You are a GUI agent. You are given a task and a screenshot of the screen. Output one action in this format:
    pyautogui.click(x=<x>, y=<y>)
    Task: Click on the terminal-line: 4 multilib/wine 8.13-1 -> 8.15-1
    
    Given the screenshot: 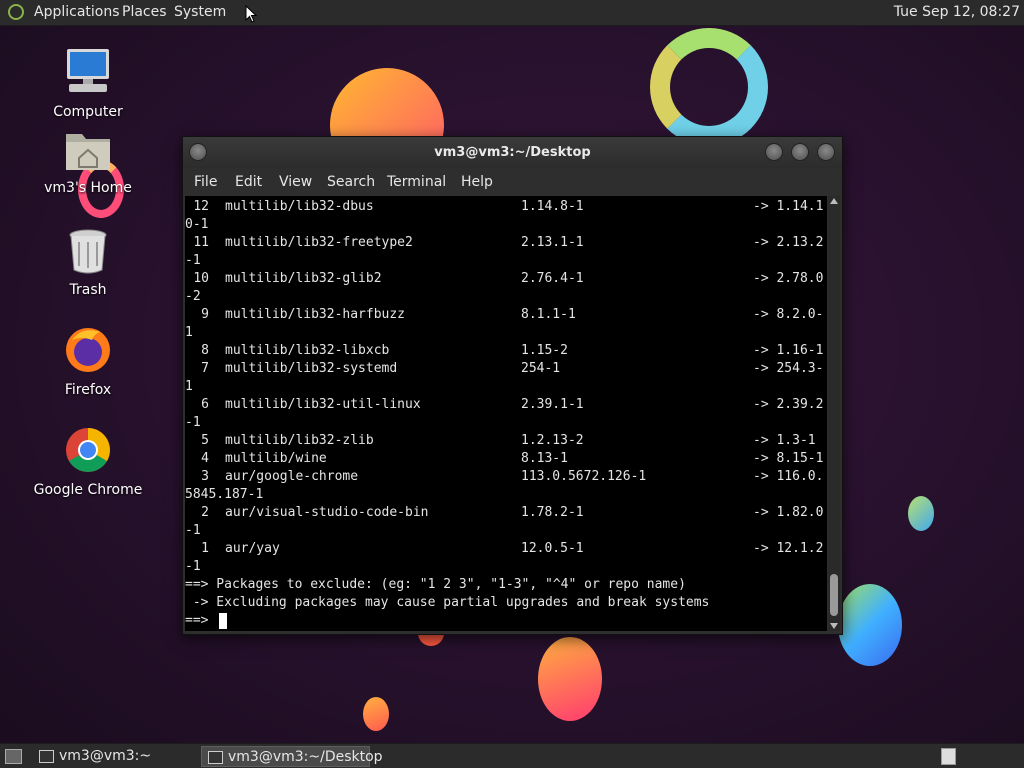 What is the action you would take?
    pyautogui.click(x=506, y=459)
    